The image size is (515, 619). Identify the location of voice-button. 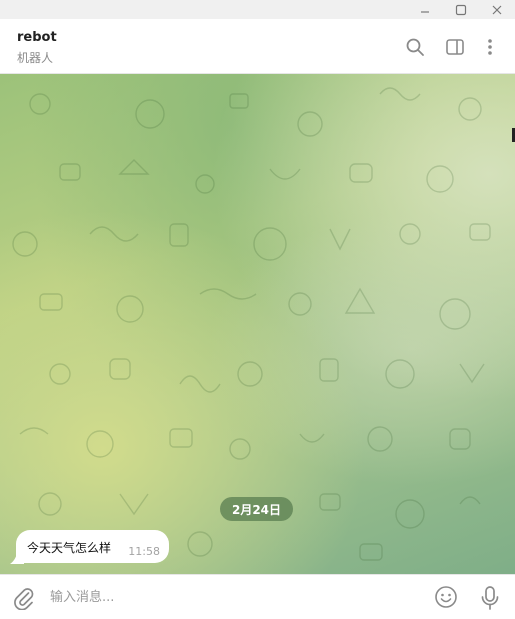
(490, 598).